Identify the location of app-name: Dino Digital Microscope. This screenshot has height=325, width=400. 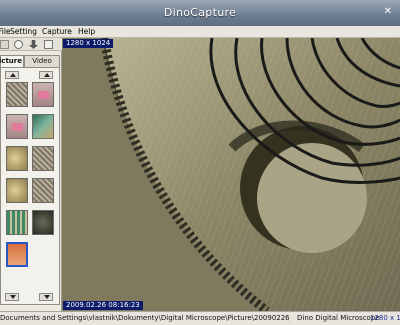
(338, 318).